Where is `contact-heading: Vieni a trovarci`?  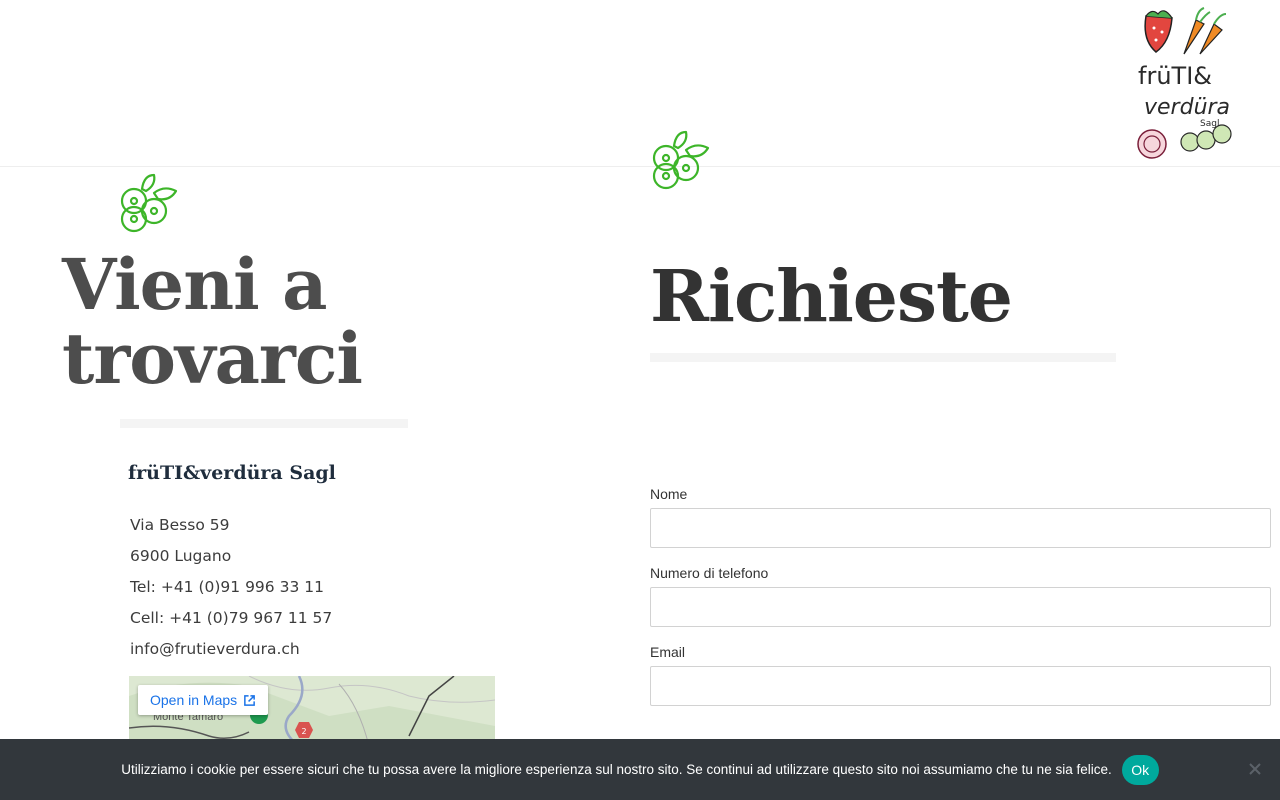 contact-heading: Vieni a trovarci is located at coordinates (272, 322).